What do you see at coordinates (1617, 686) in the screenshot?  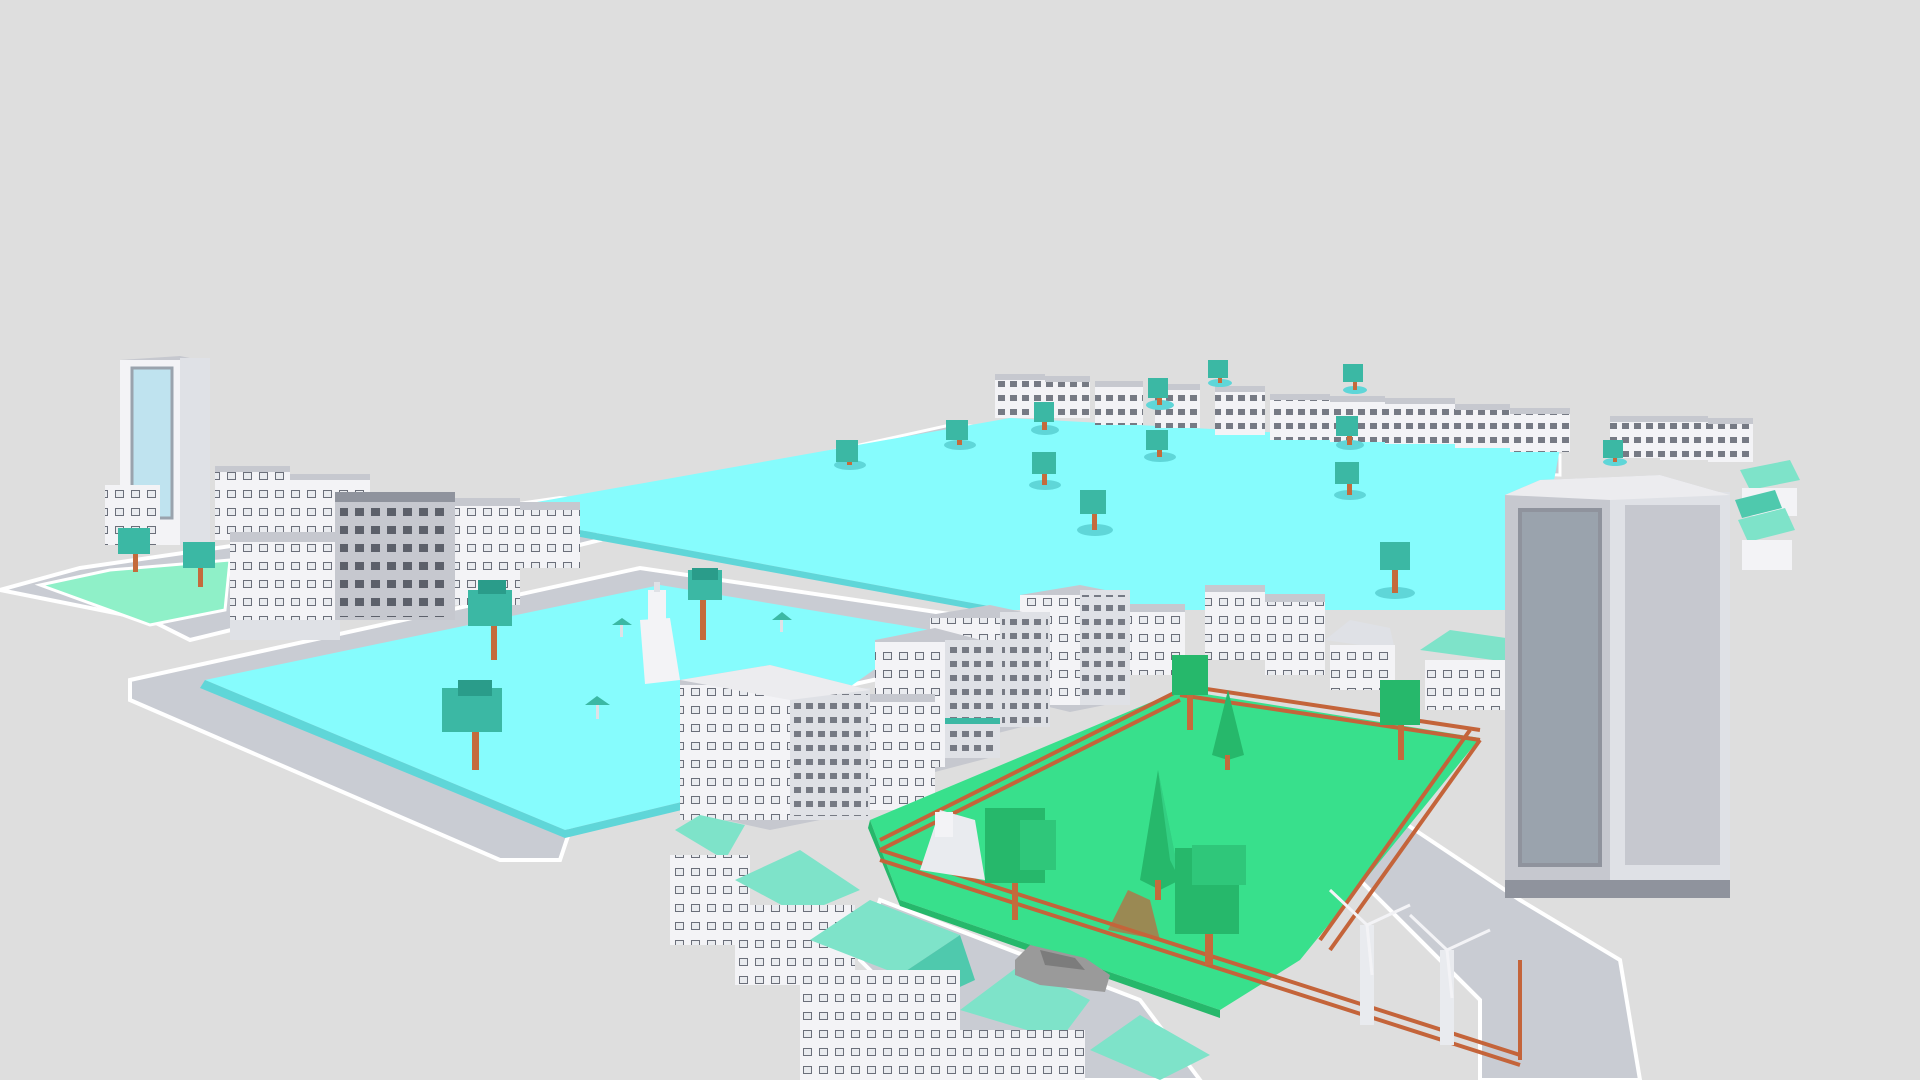 I see `right-tower` at bounding box center [1617, 686].